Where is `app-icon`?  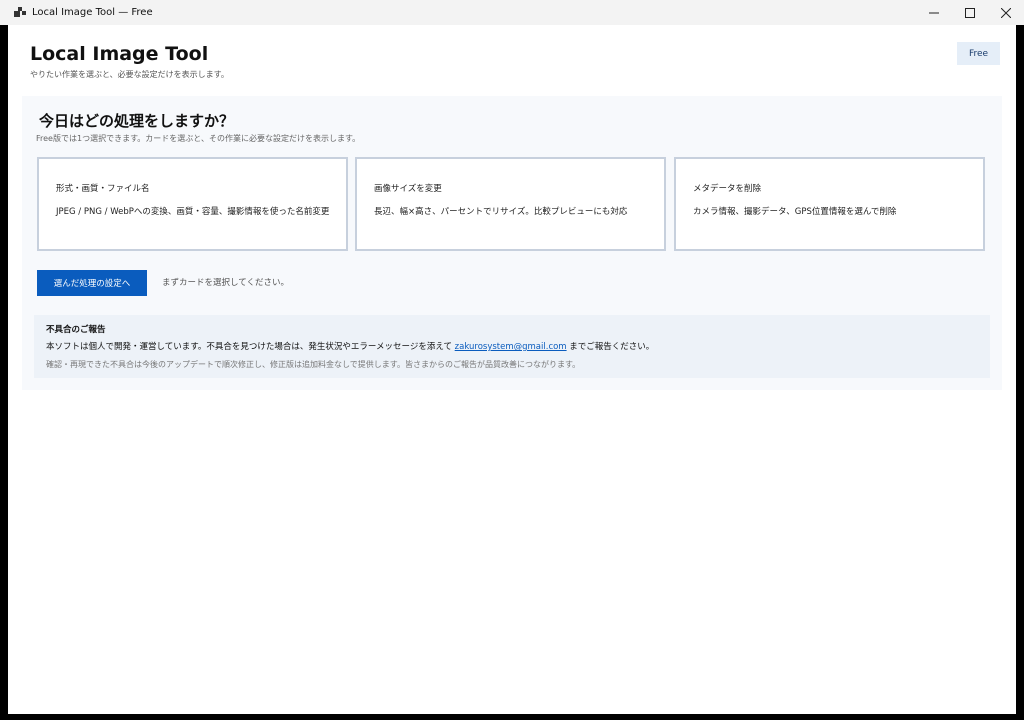
app-icon is located at coordinates (20, 12).